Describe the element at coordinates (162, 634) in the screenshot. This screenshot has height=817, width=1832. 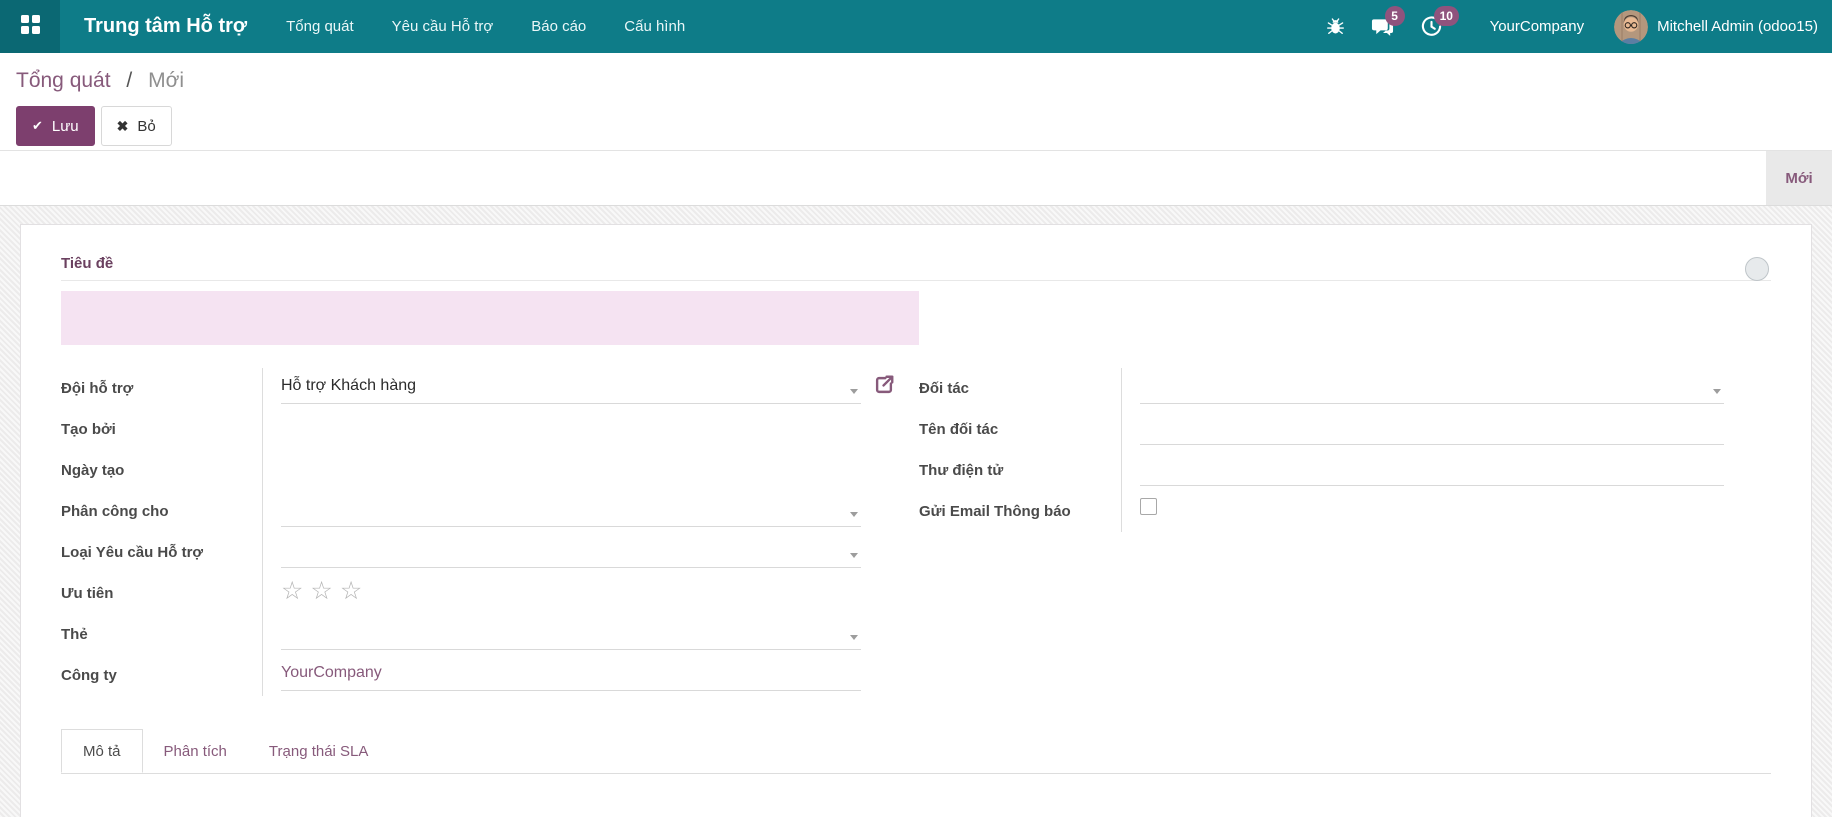
I see `label-the: Thẻ` at that location.